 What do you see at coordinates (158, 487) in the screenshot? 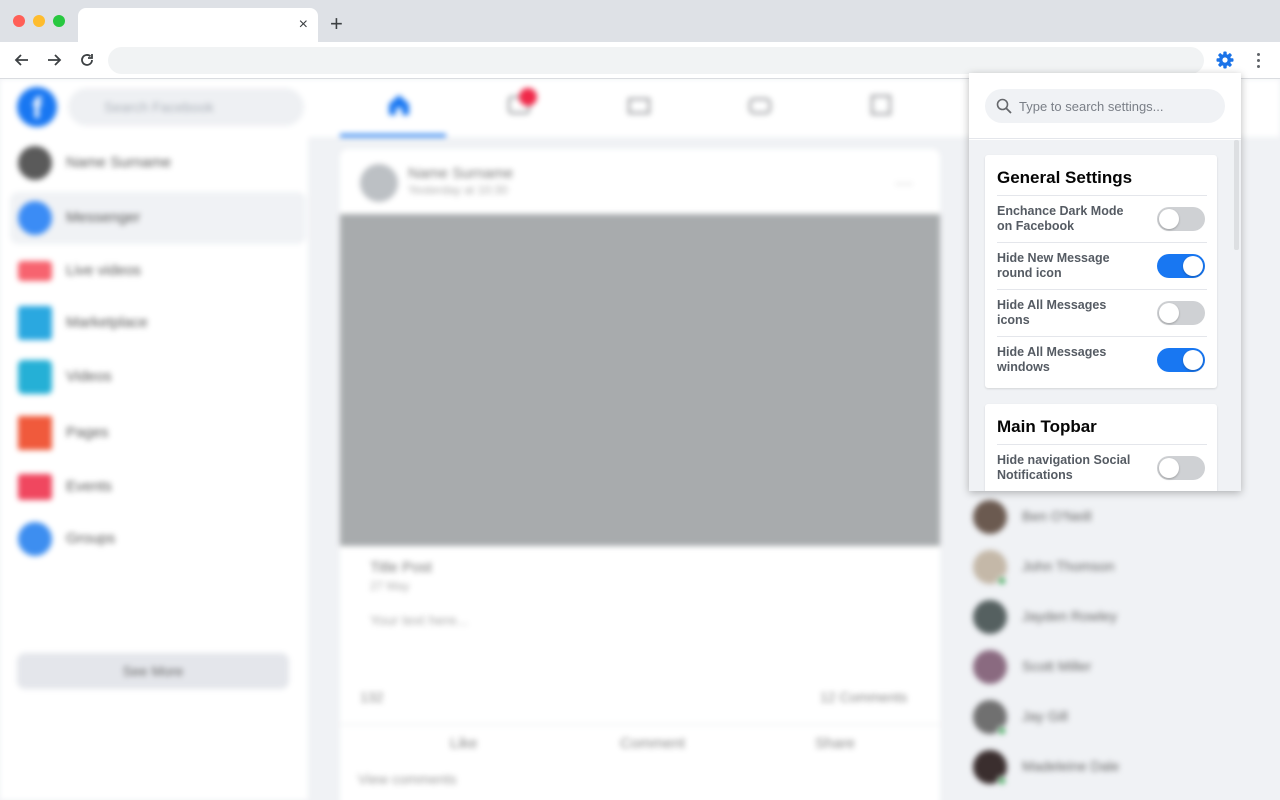
I see `sidebar-item-events: Events` at bounding box center [158, 487].